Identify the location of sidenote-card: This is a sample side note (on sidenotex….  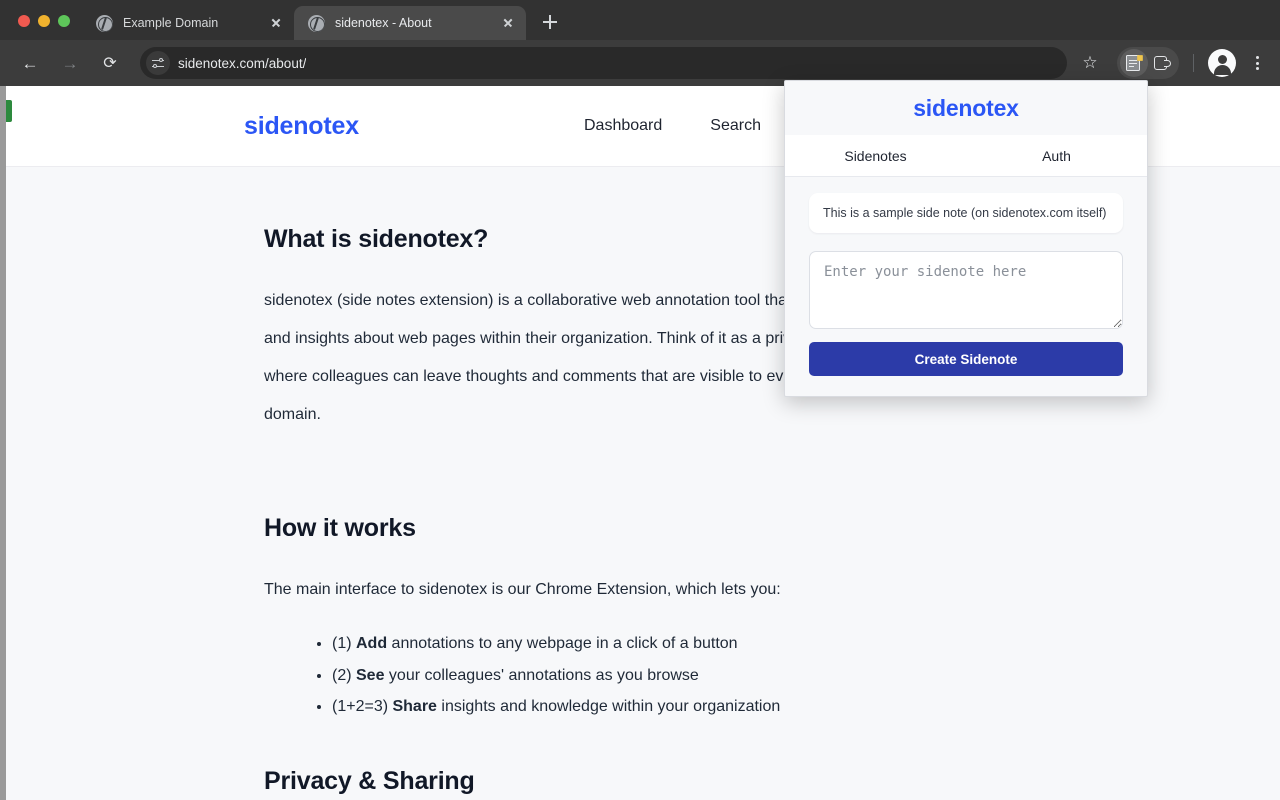
(966, 213).